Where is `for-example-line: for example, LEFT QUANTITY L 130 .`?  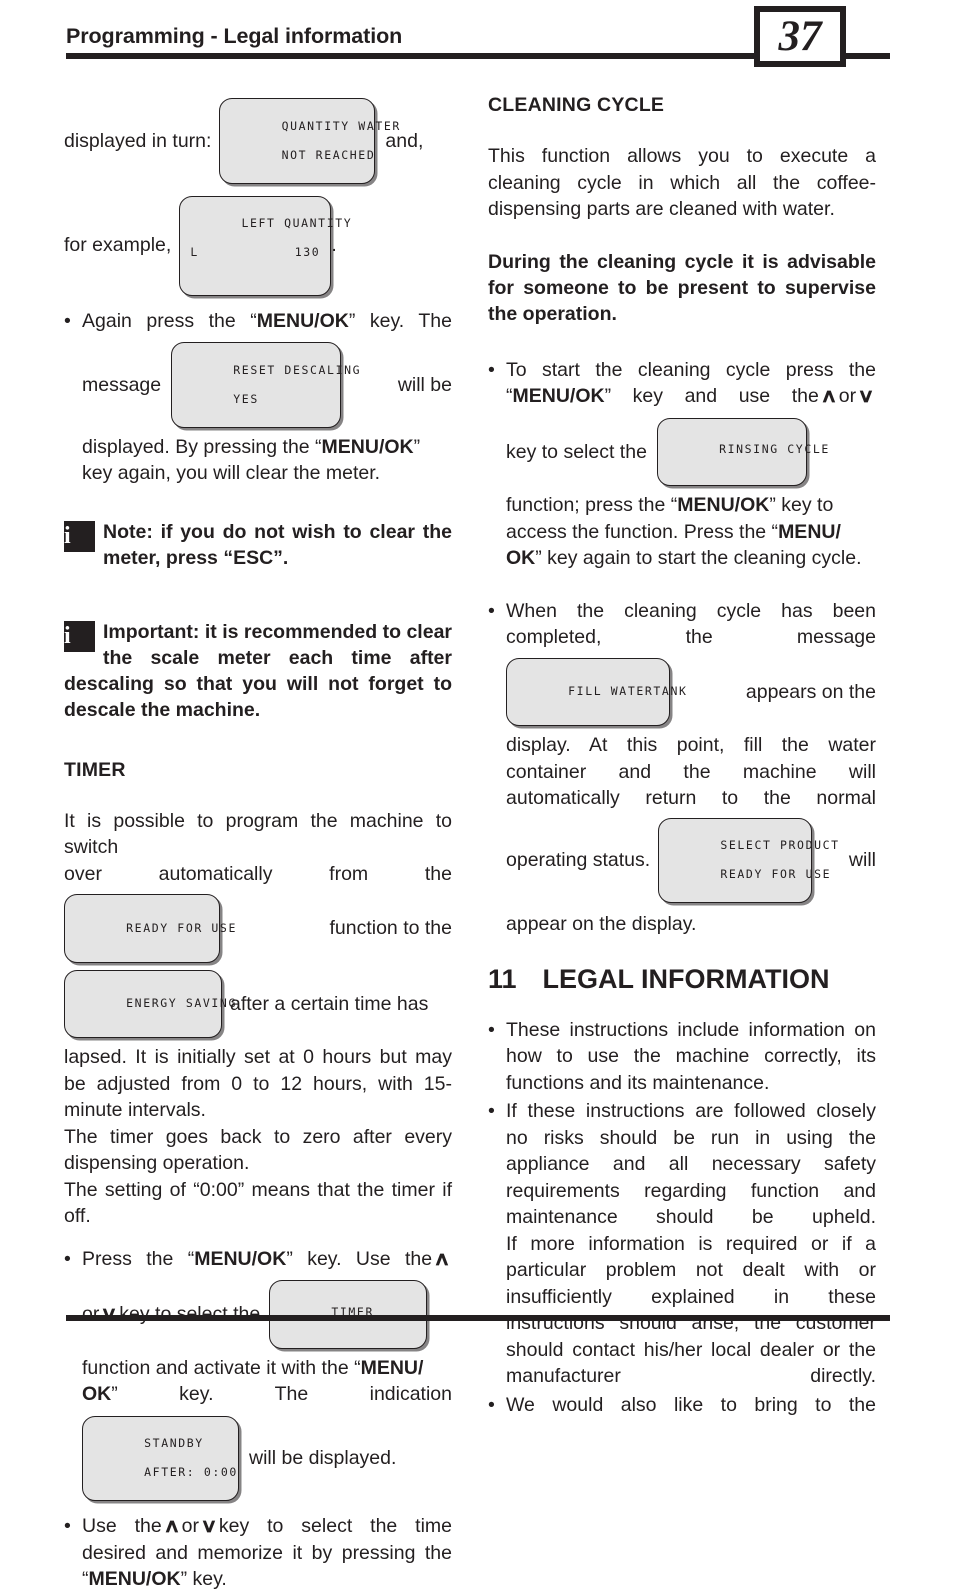 for-example-line: for example, LEFT QUANTITY L 130 . is located at coordinates (258, 245).